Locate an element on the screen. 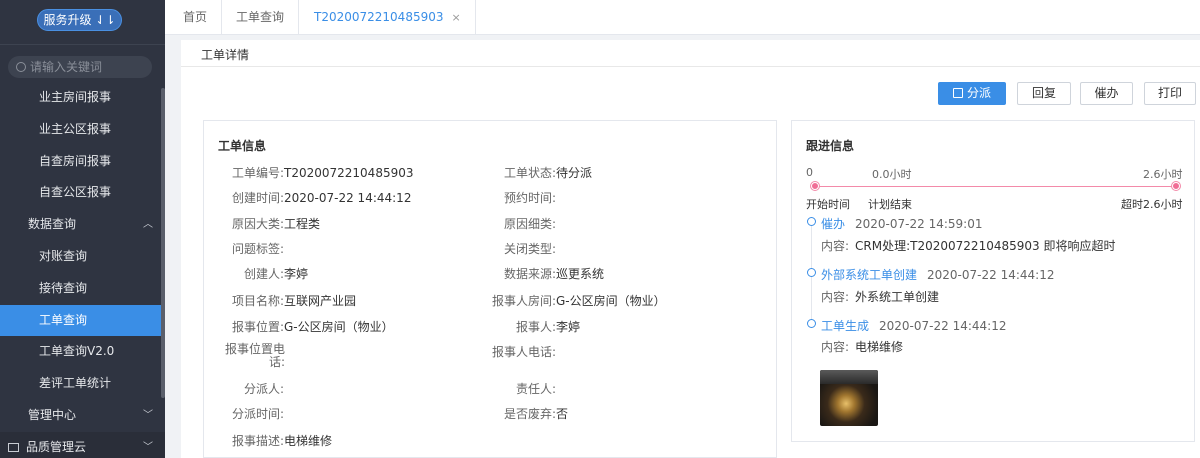 This screenshot has width=1200, height=458. field-label: 原因细类: is located at coordinates (529, 224).